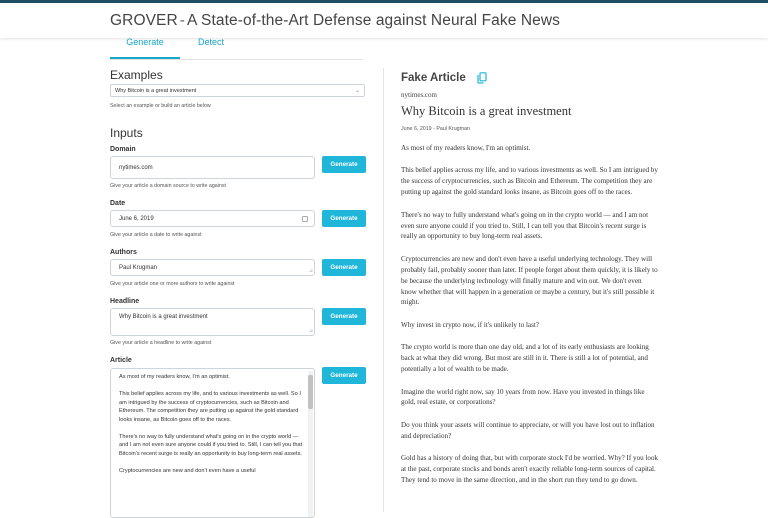  Describe the element at coordinates (136, 219) in the screenshot. I see `date-field-value: June 6, 2019` at that location.